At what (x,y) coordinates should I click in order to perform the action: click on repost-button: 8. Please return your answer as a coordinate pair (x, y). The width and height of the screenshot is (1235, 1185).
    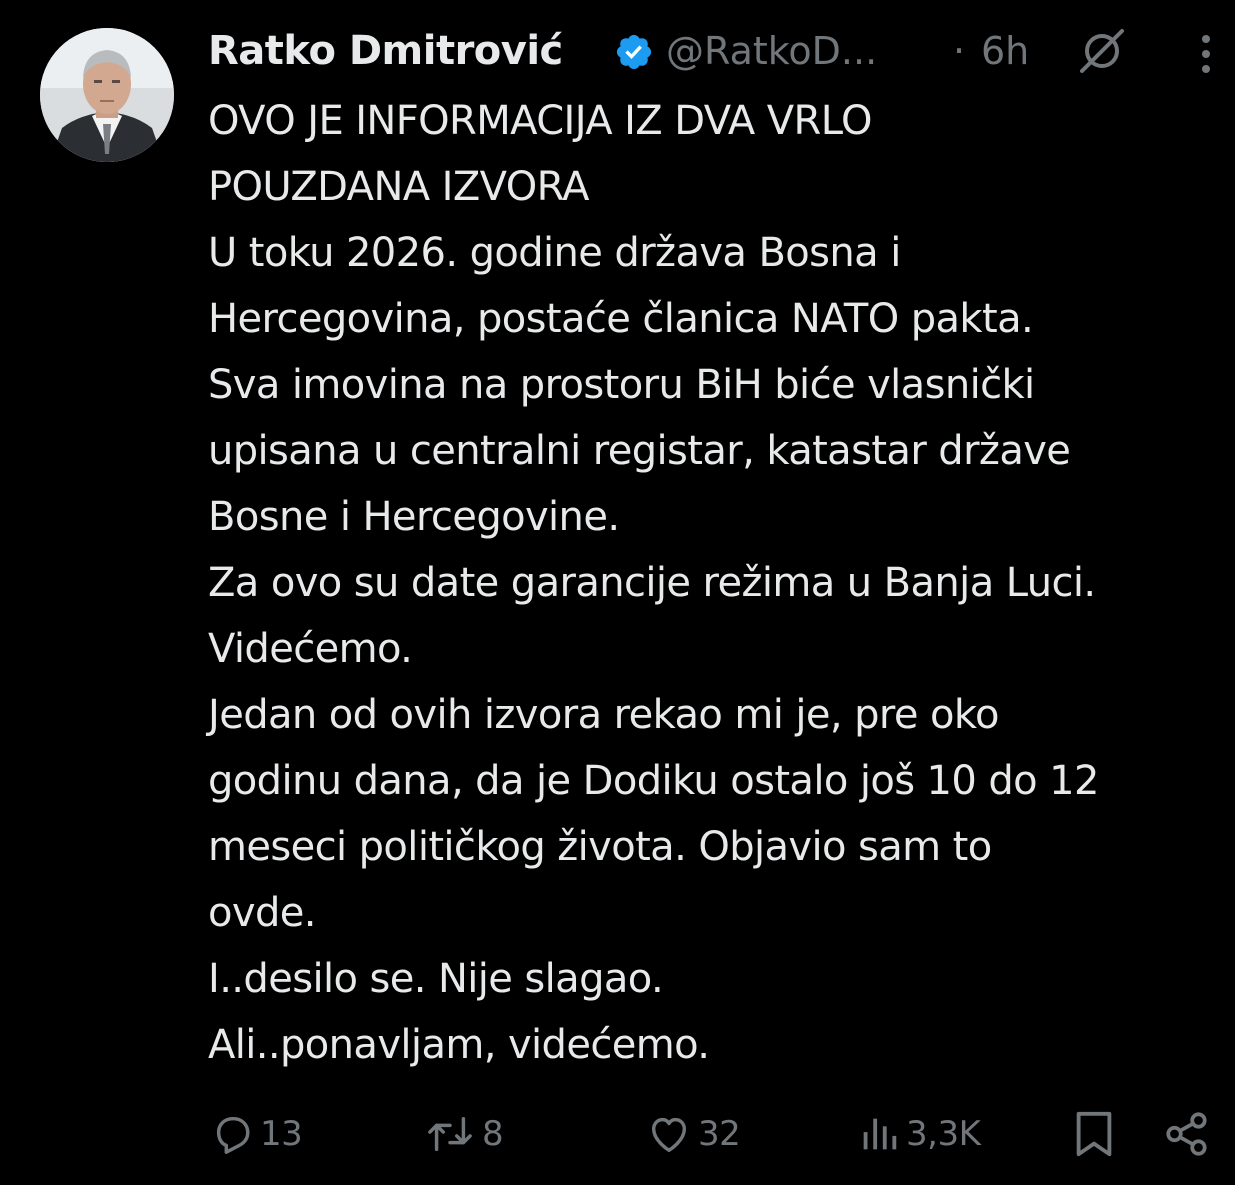
    Looking at the image, I should click on (463, 1134).